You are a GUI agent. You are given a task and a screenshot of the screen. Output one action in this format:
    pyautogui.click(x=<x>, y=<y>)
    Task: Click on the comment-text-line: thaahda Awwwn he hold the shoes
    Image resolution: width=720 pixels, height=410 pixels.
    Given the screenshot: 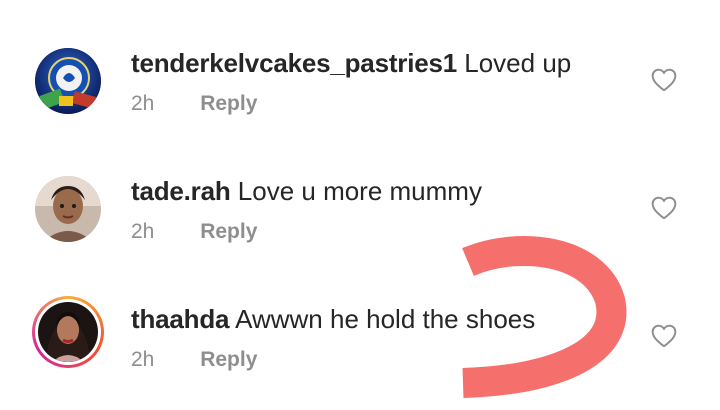 What is the action you would take?
    pyautogui.click(x=333, y=319)
    